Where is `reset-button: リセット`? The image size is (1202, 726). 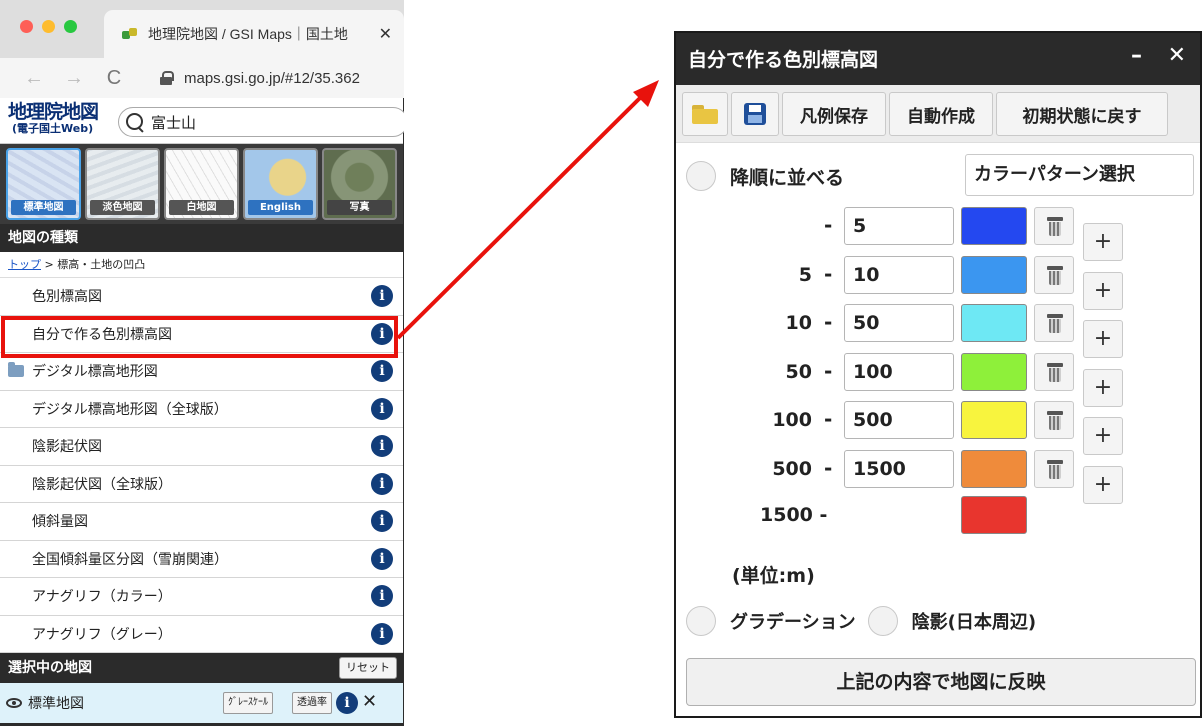 reset-button: リセット is located at coordinates (368, 668).